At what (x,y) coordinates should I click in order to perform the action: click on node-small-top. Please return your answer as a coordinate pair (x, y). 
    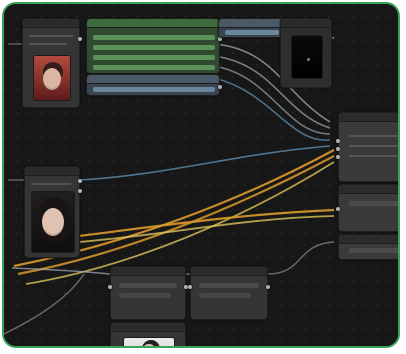
    Looking at the image, I should click on (251, 28).